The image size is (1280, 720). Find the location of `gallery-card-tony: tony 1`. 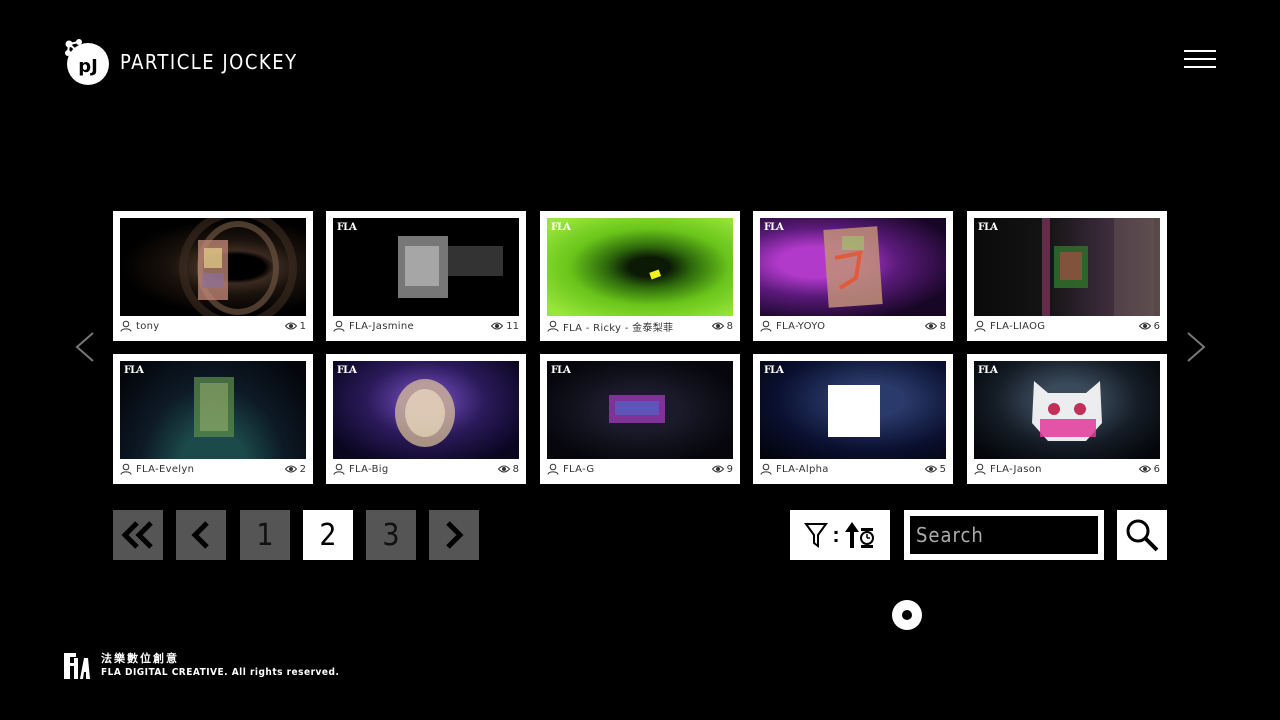

gallery-card-tony: tony 1 is located at coordinates (213, 276).